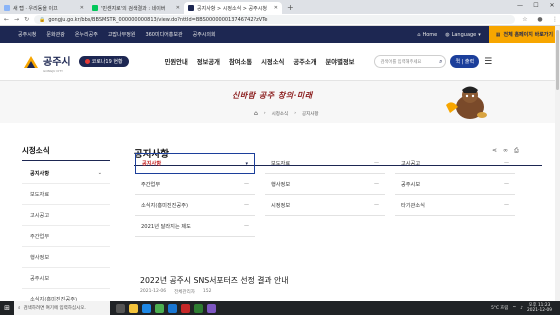  What do you see at coordinates (488, 62) in the screenshot?
I see `hamburger-menu-icon: ☰` at bounding box center [488, 62].